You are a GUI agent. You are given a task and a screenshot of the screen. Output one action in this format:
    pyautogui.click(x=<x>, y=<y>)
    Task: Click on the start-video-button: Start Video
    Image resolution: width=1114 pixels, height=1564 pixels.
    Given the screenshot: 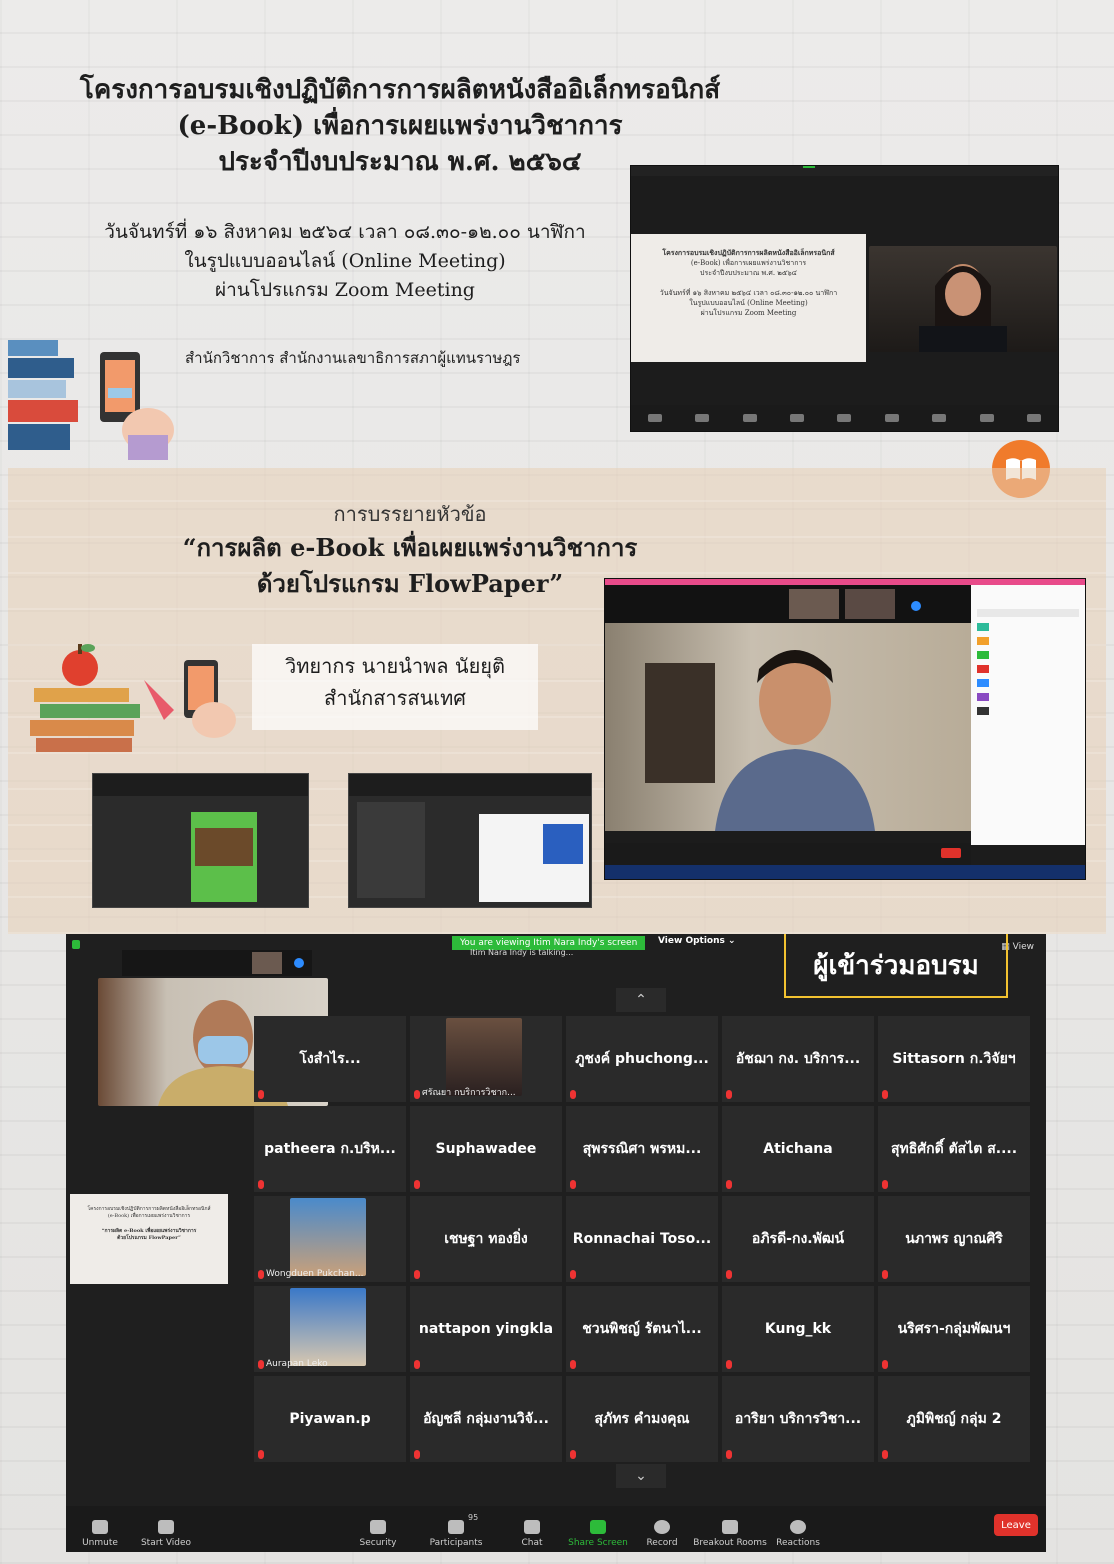 What is the action you would take?
    pyautogui.click(x=166, y=1534)
    